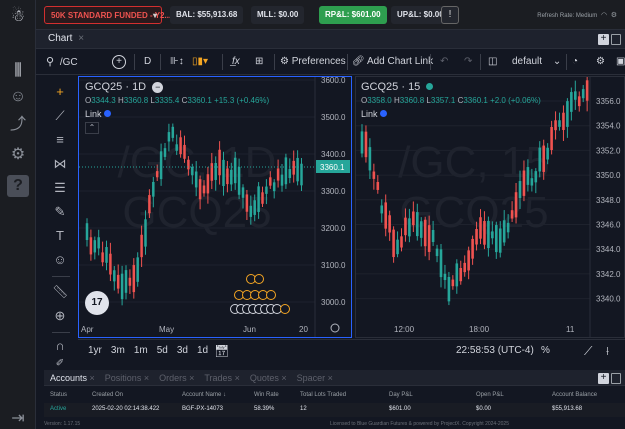 The image size is (625, 429). I want to click on info-button: !, so click(450, 15).